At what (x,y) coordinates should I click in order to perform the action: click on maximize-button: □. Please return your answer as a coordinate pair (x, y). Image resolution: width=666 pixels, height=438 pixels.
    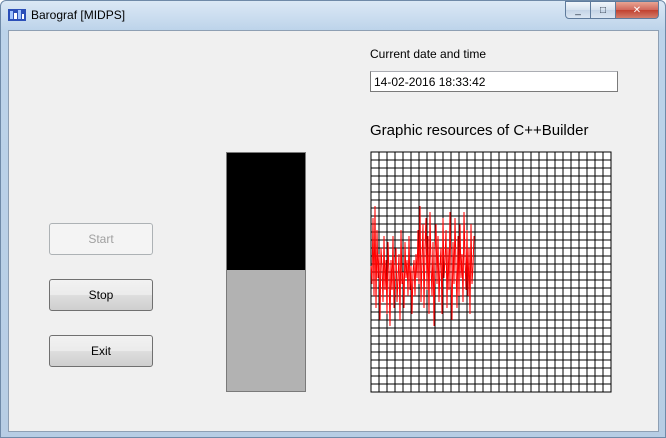
    Looking at the image, I should click on (603, 10).